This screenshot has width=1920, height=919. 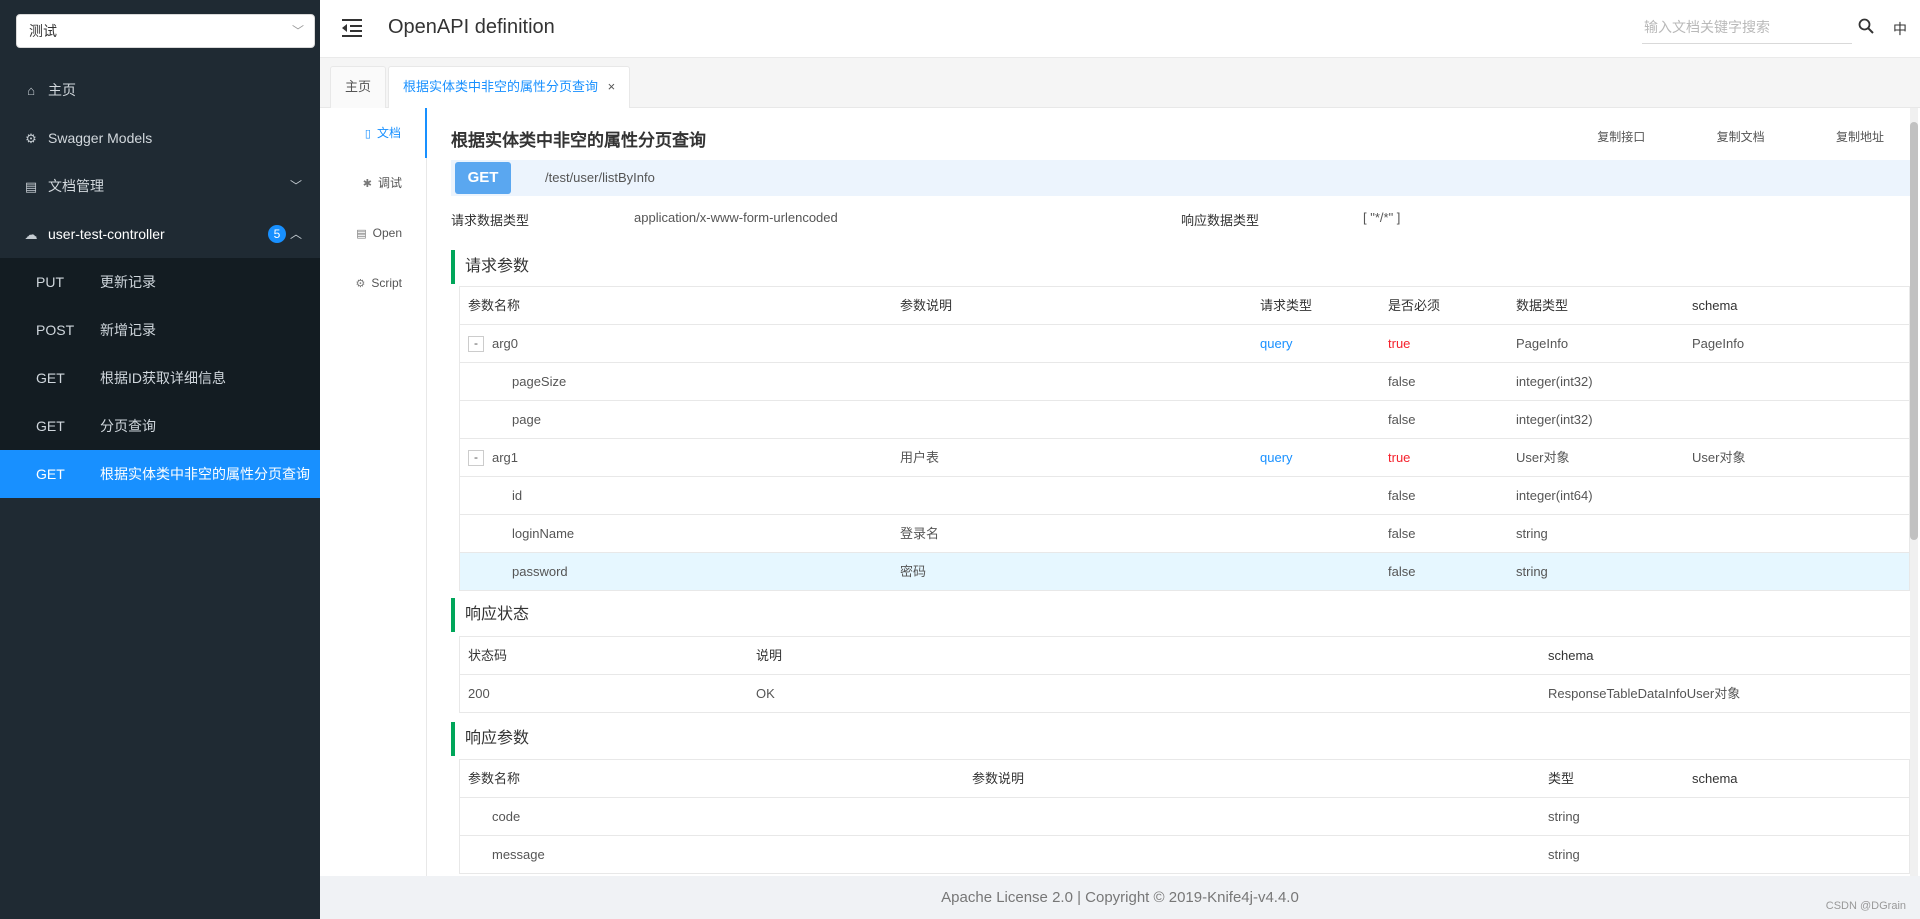 What do you see at coordinates (1542, 343) in the screenshot?
I see `param-type: PageInfo` at bounding box center [1542, 343].